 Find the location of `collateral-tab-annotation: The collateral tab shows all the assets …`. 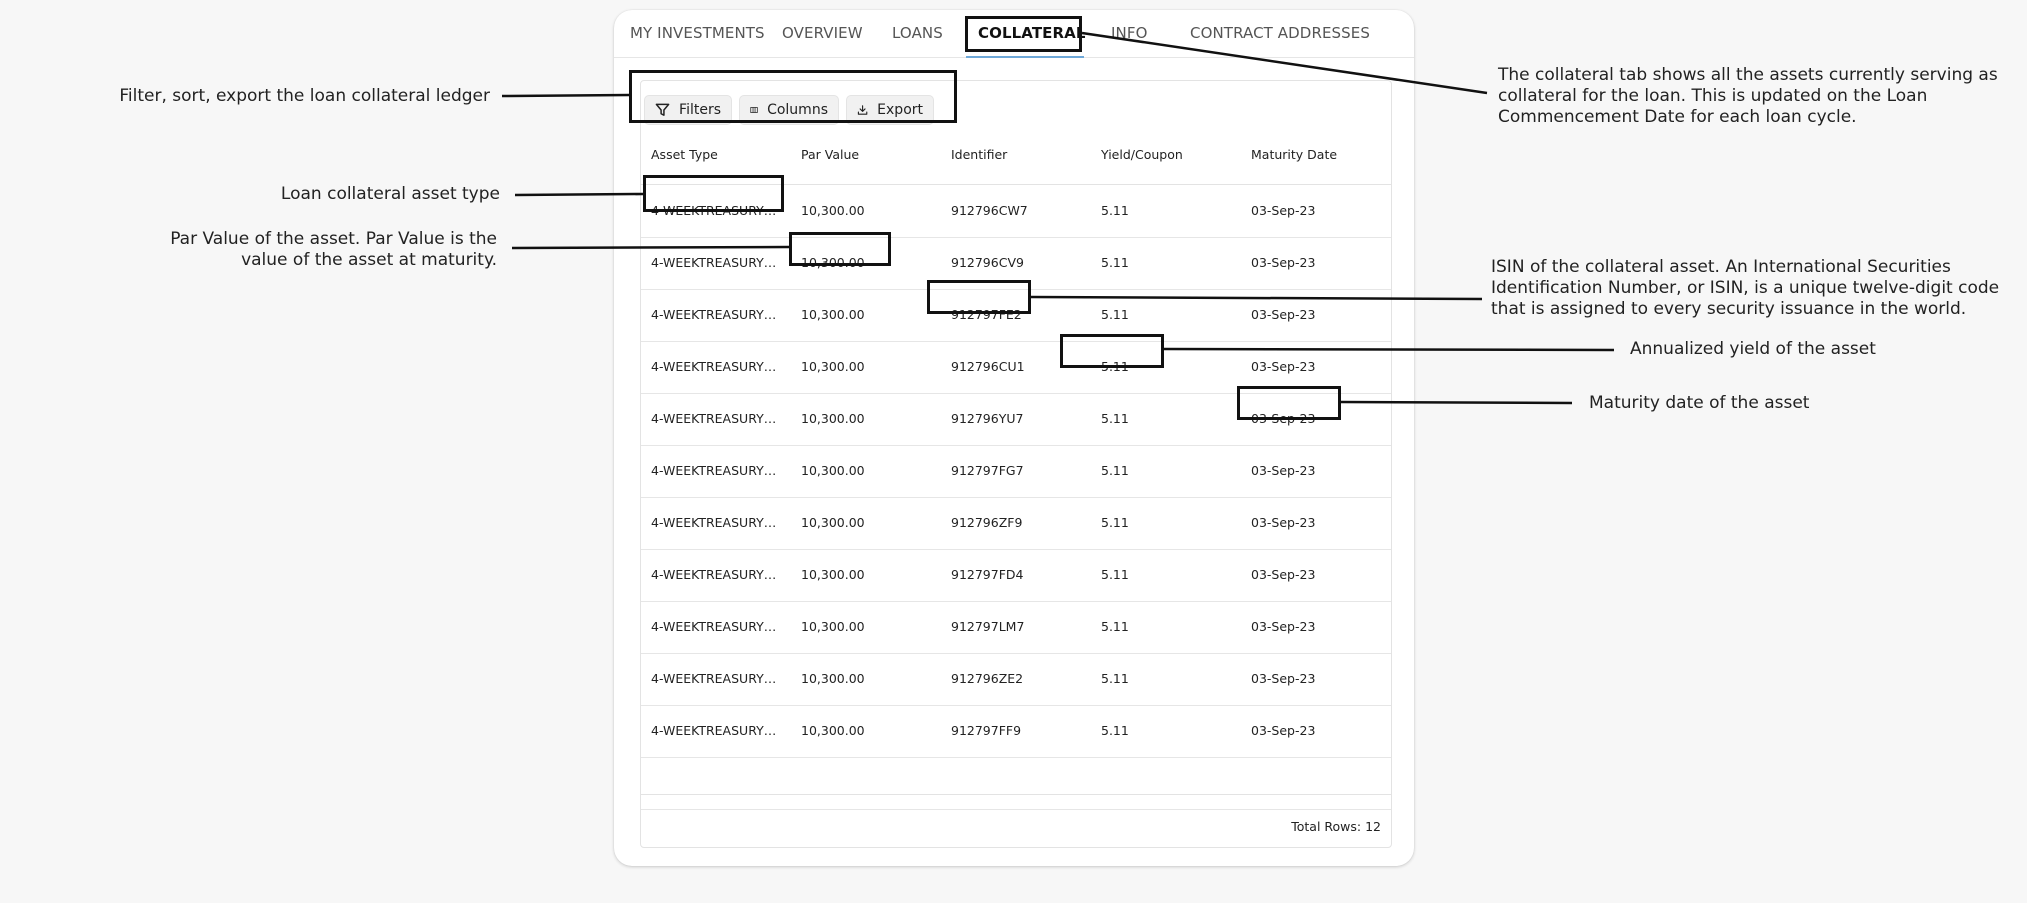

collateral-tab-annotation: The collateral tab shows all the assets … is located at coordinates (1758, 96).